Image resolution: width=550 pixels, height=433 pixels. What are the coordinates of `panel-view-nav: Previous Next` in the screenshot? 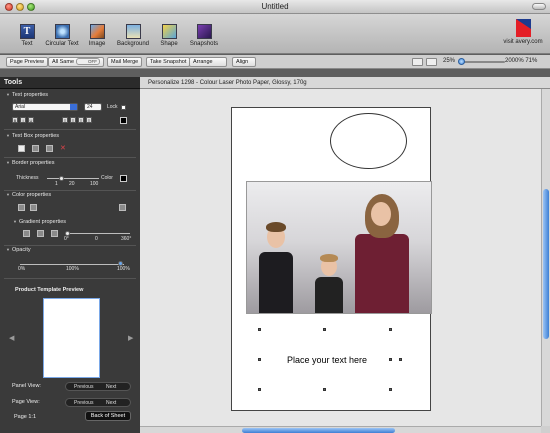 It's located at (98, 386).